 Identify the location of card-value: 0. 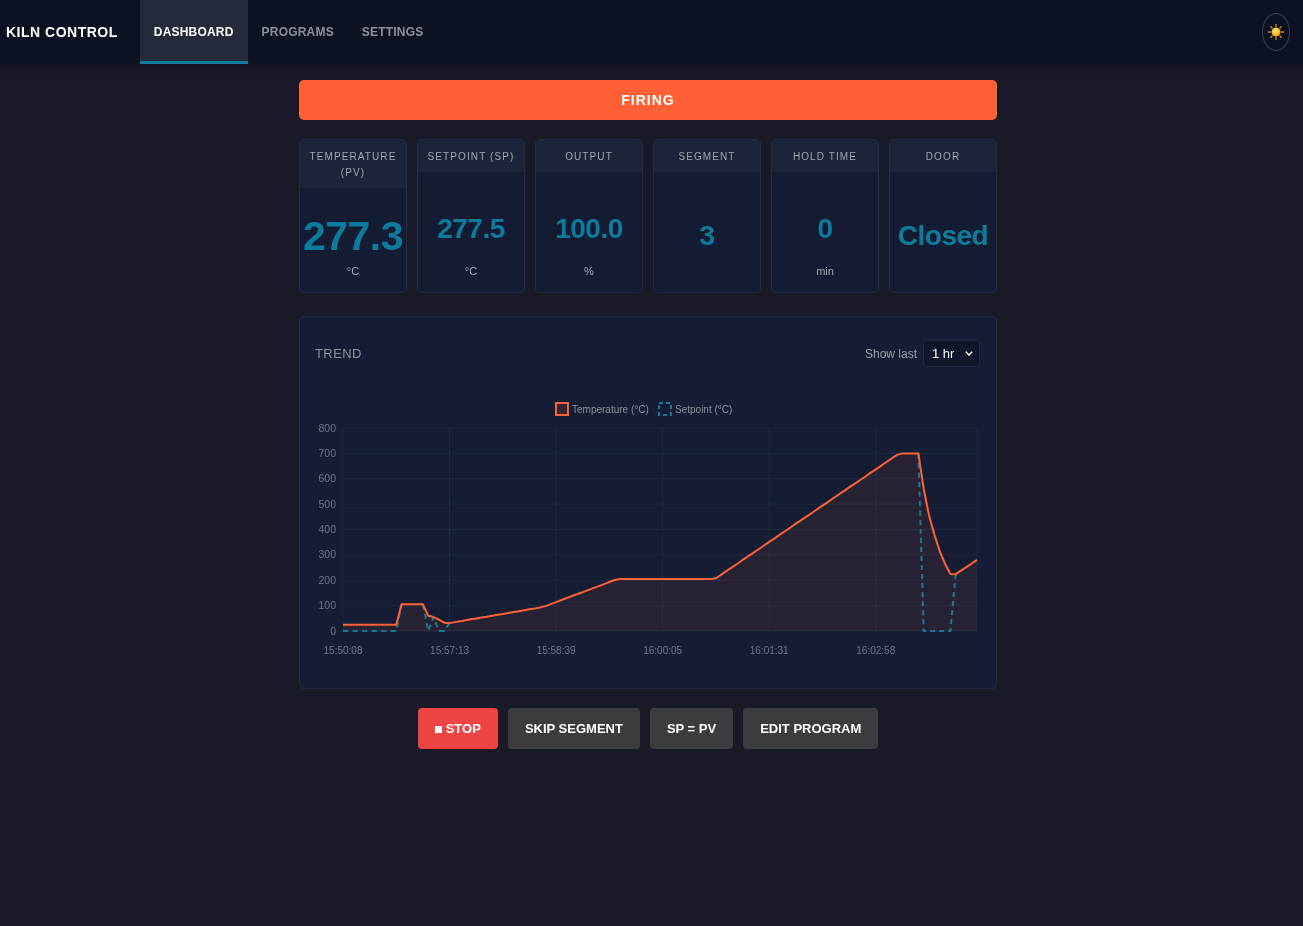
(825, 229).